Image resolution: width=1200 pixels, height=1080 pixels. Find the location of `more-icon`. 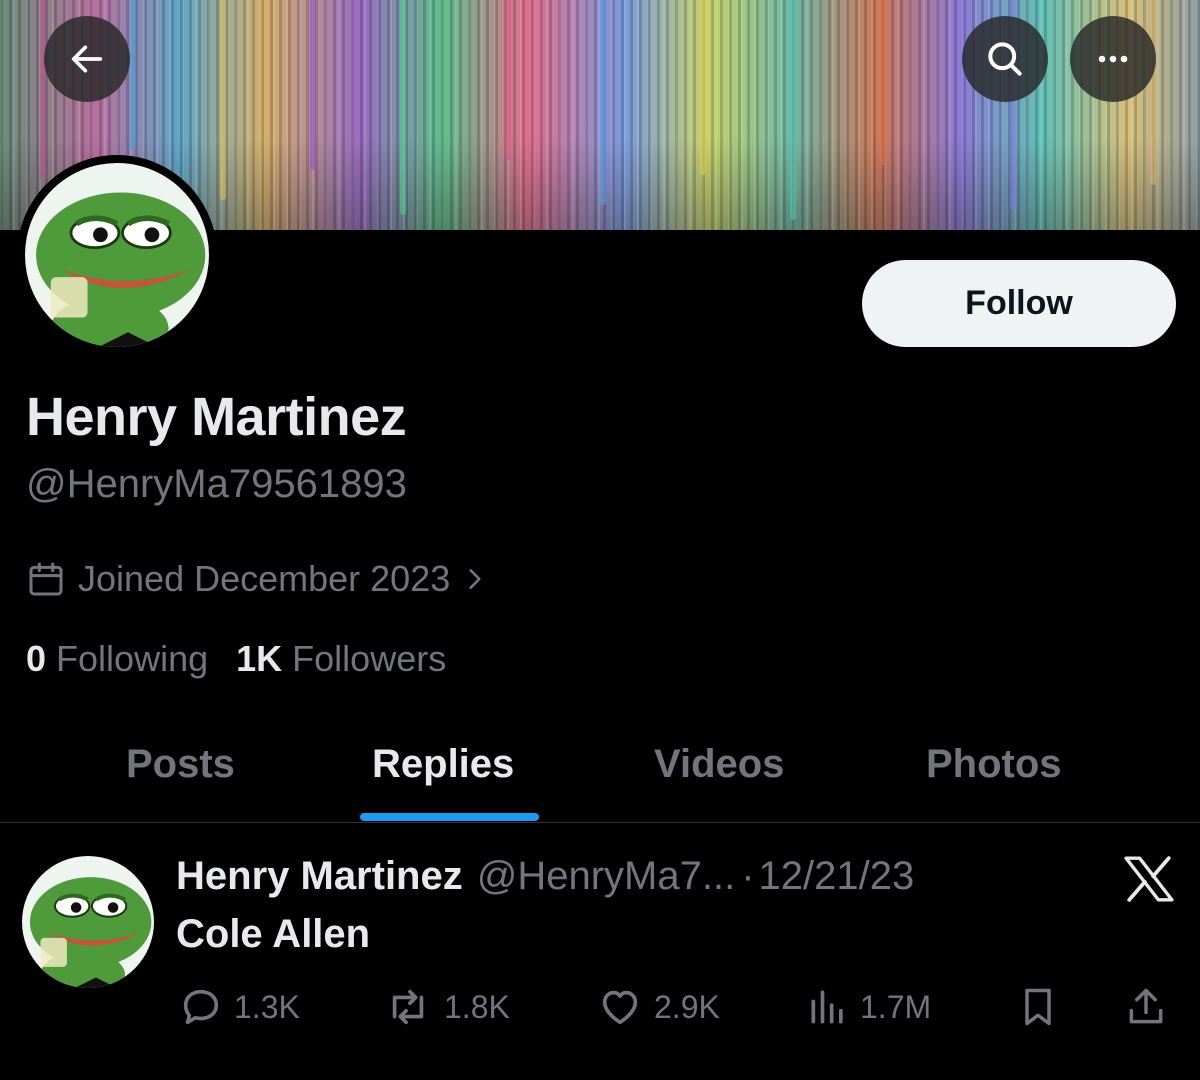

more-icon is located at coordinates (1113, 59).